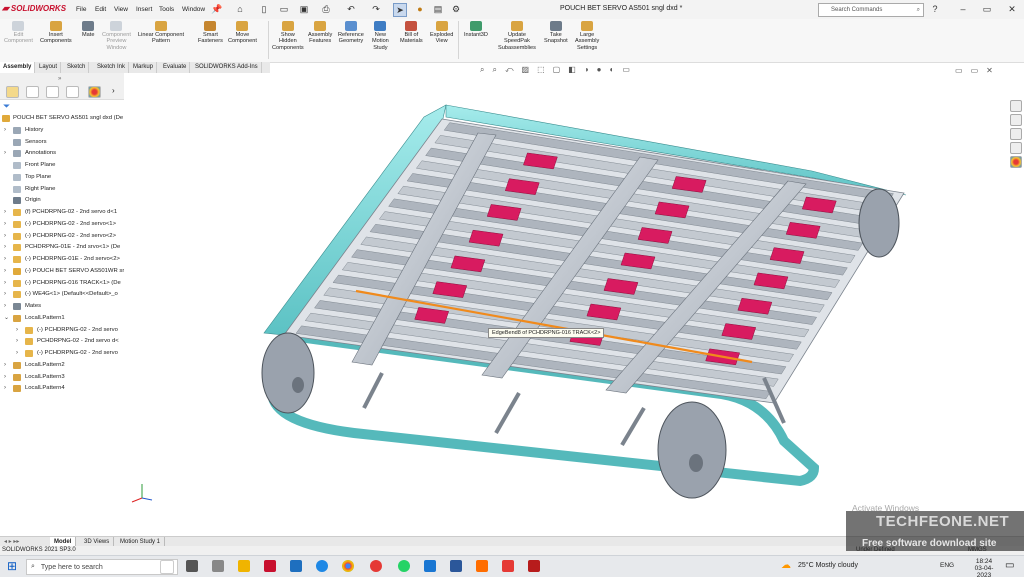  Describe the element at coordinates (420, 9) in the screenshot. I see `rebuild-icon: ●` at that location.